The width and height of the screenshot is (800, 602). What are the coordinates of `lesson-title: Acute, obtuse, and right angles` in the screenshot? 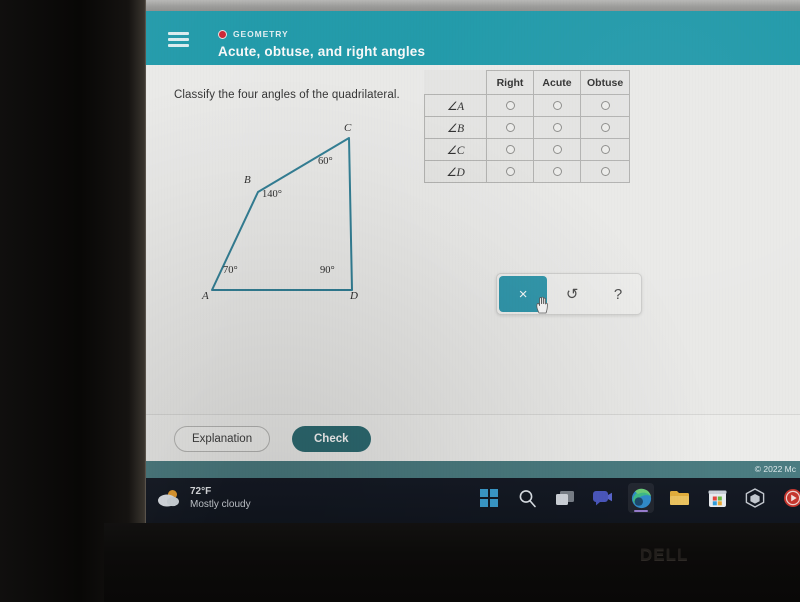 It's located at (322, 51).